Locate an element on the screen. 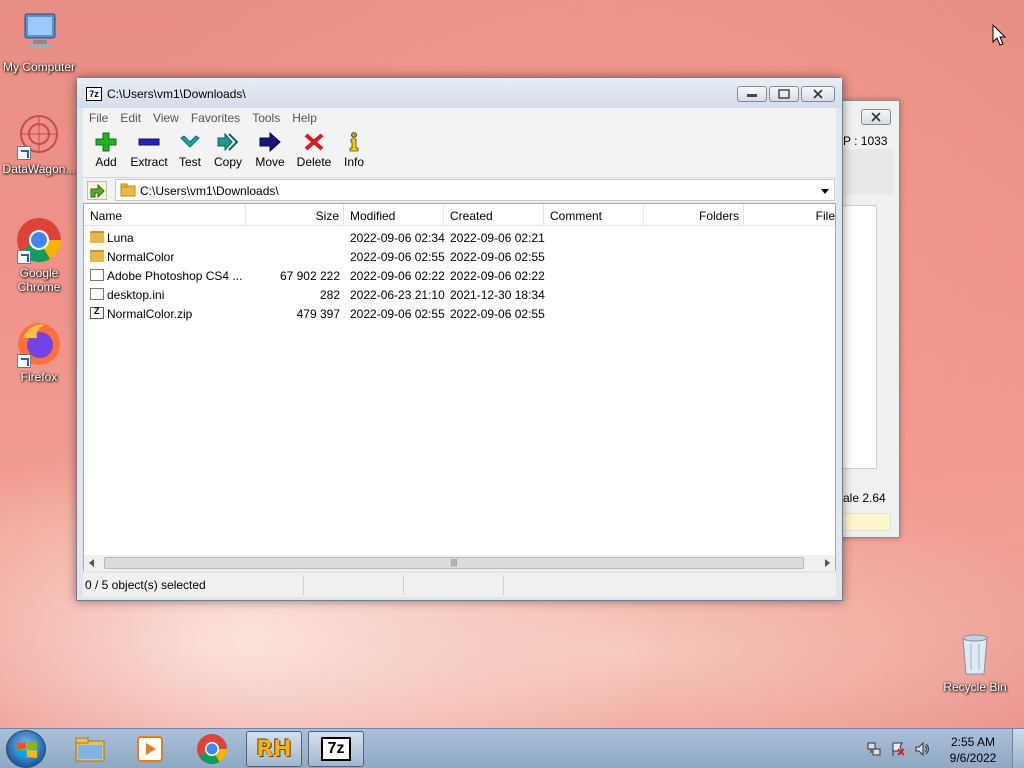  add-label: Add is located at coordinates (106, 162).